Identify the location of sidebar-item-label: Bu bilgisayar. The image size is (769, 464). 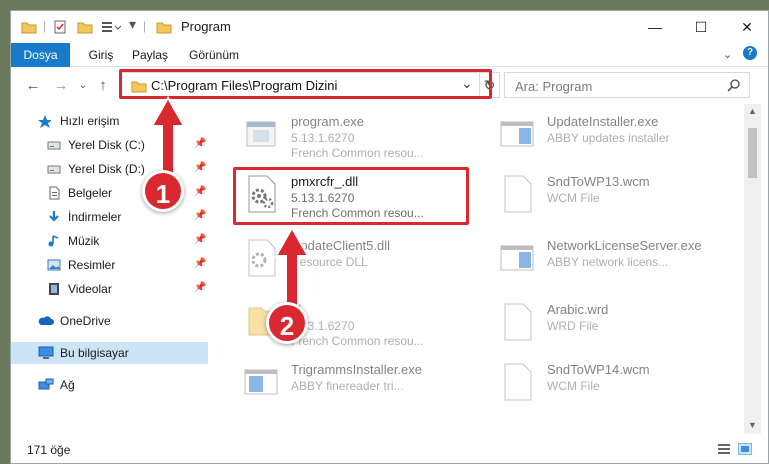
(94, 353).